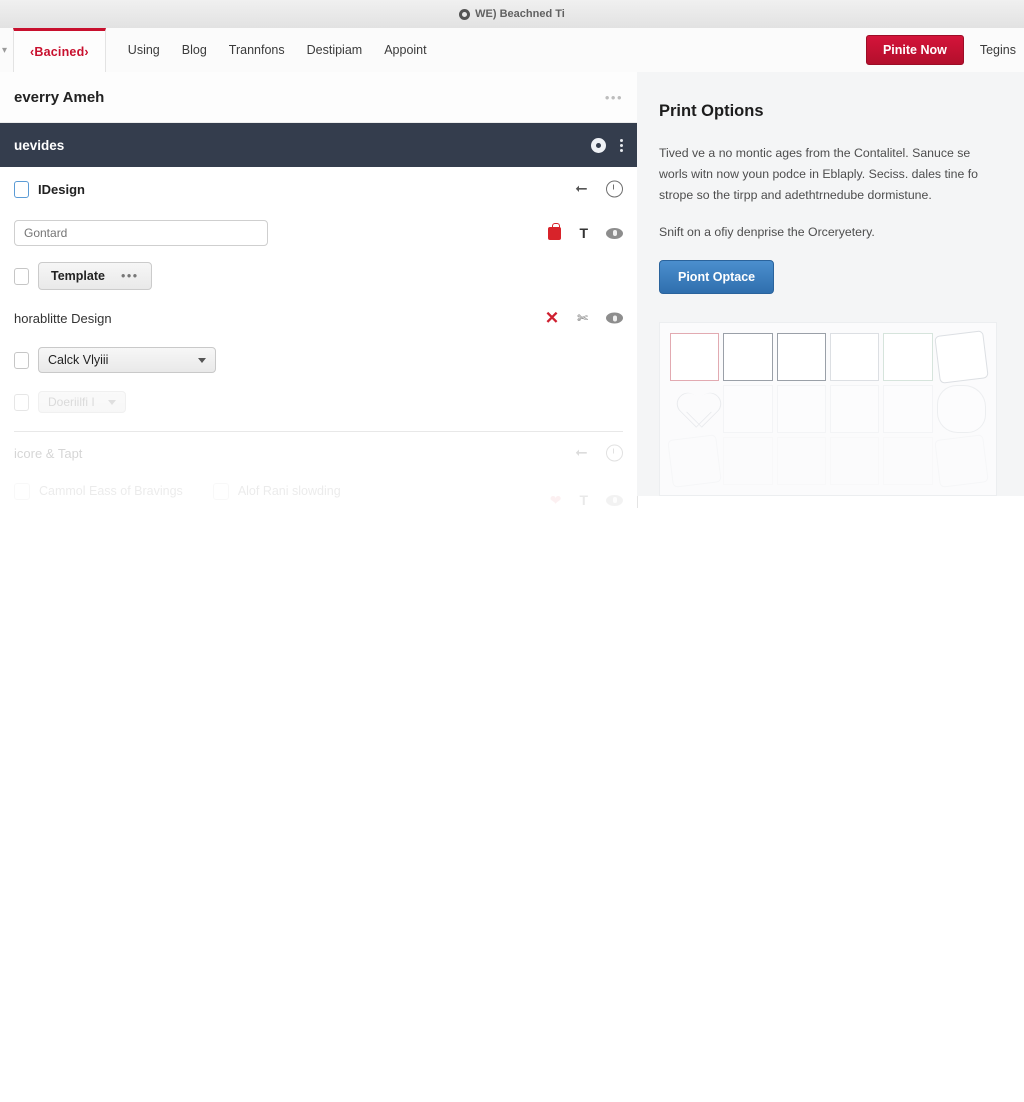 This screenshot has height=1102, width=1024. Describe the element at coordinates (318, 318) in the screenshot. I see `table-row: horablitte Design ✕ ✄` at that location.